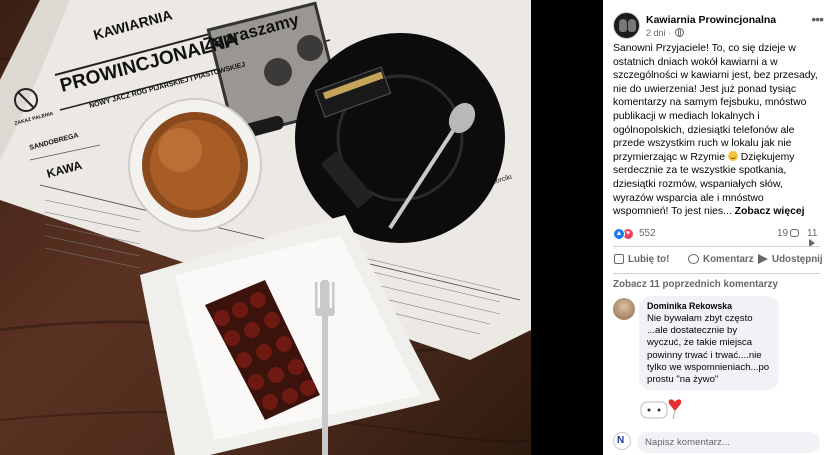 This screenshot has width=828, height=455. I want to click on write-comment-input, so click(728, 442).